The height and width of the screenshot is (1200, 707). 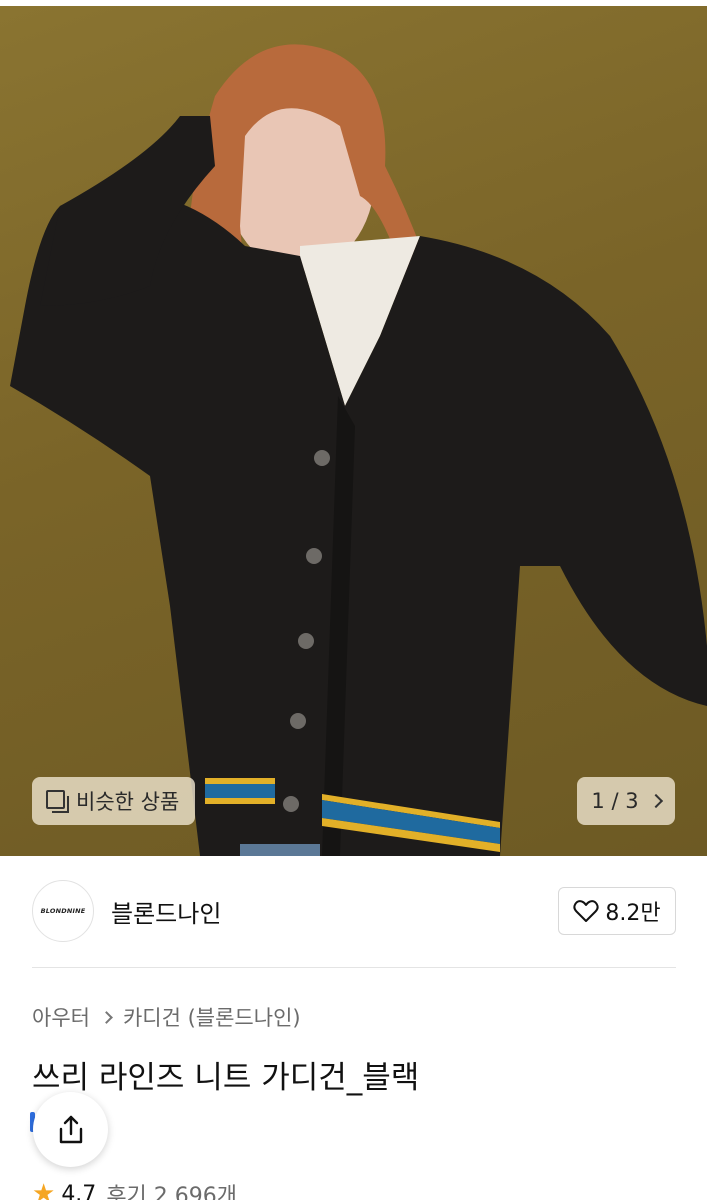 I want to click on brand-logo-text: BLONDNINE, so click(x=63, y=911).